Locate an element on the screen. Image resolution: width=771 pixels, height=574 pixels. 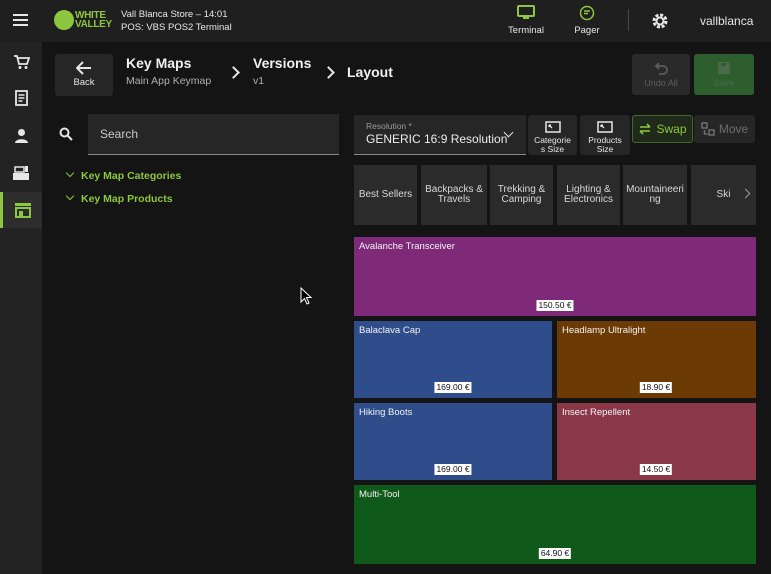
sidebar-item-customers is located at coordinates (21, 135).